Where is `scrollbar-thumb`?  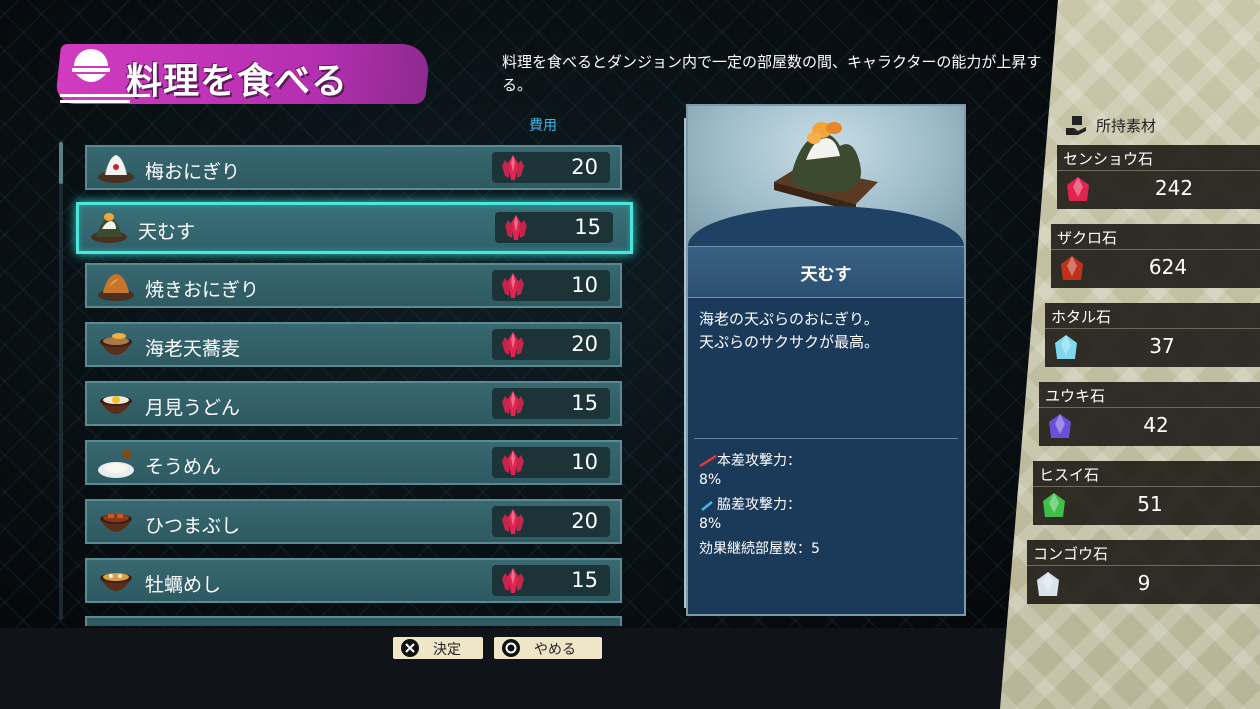
scrollbar-thumb is located at coordinates (61, 163).